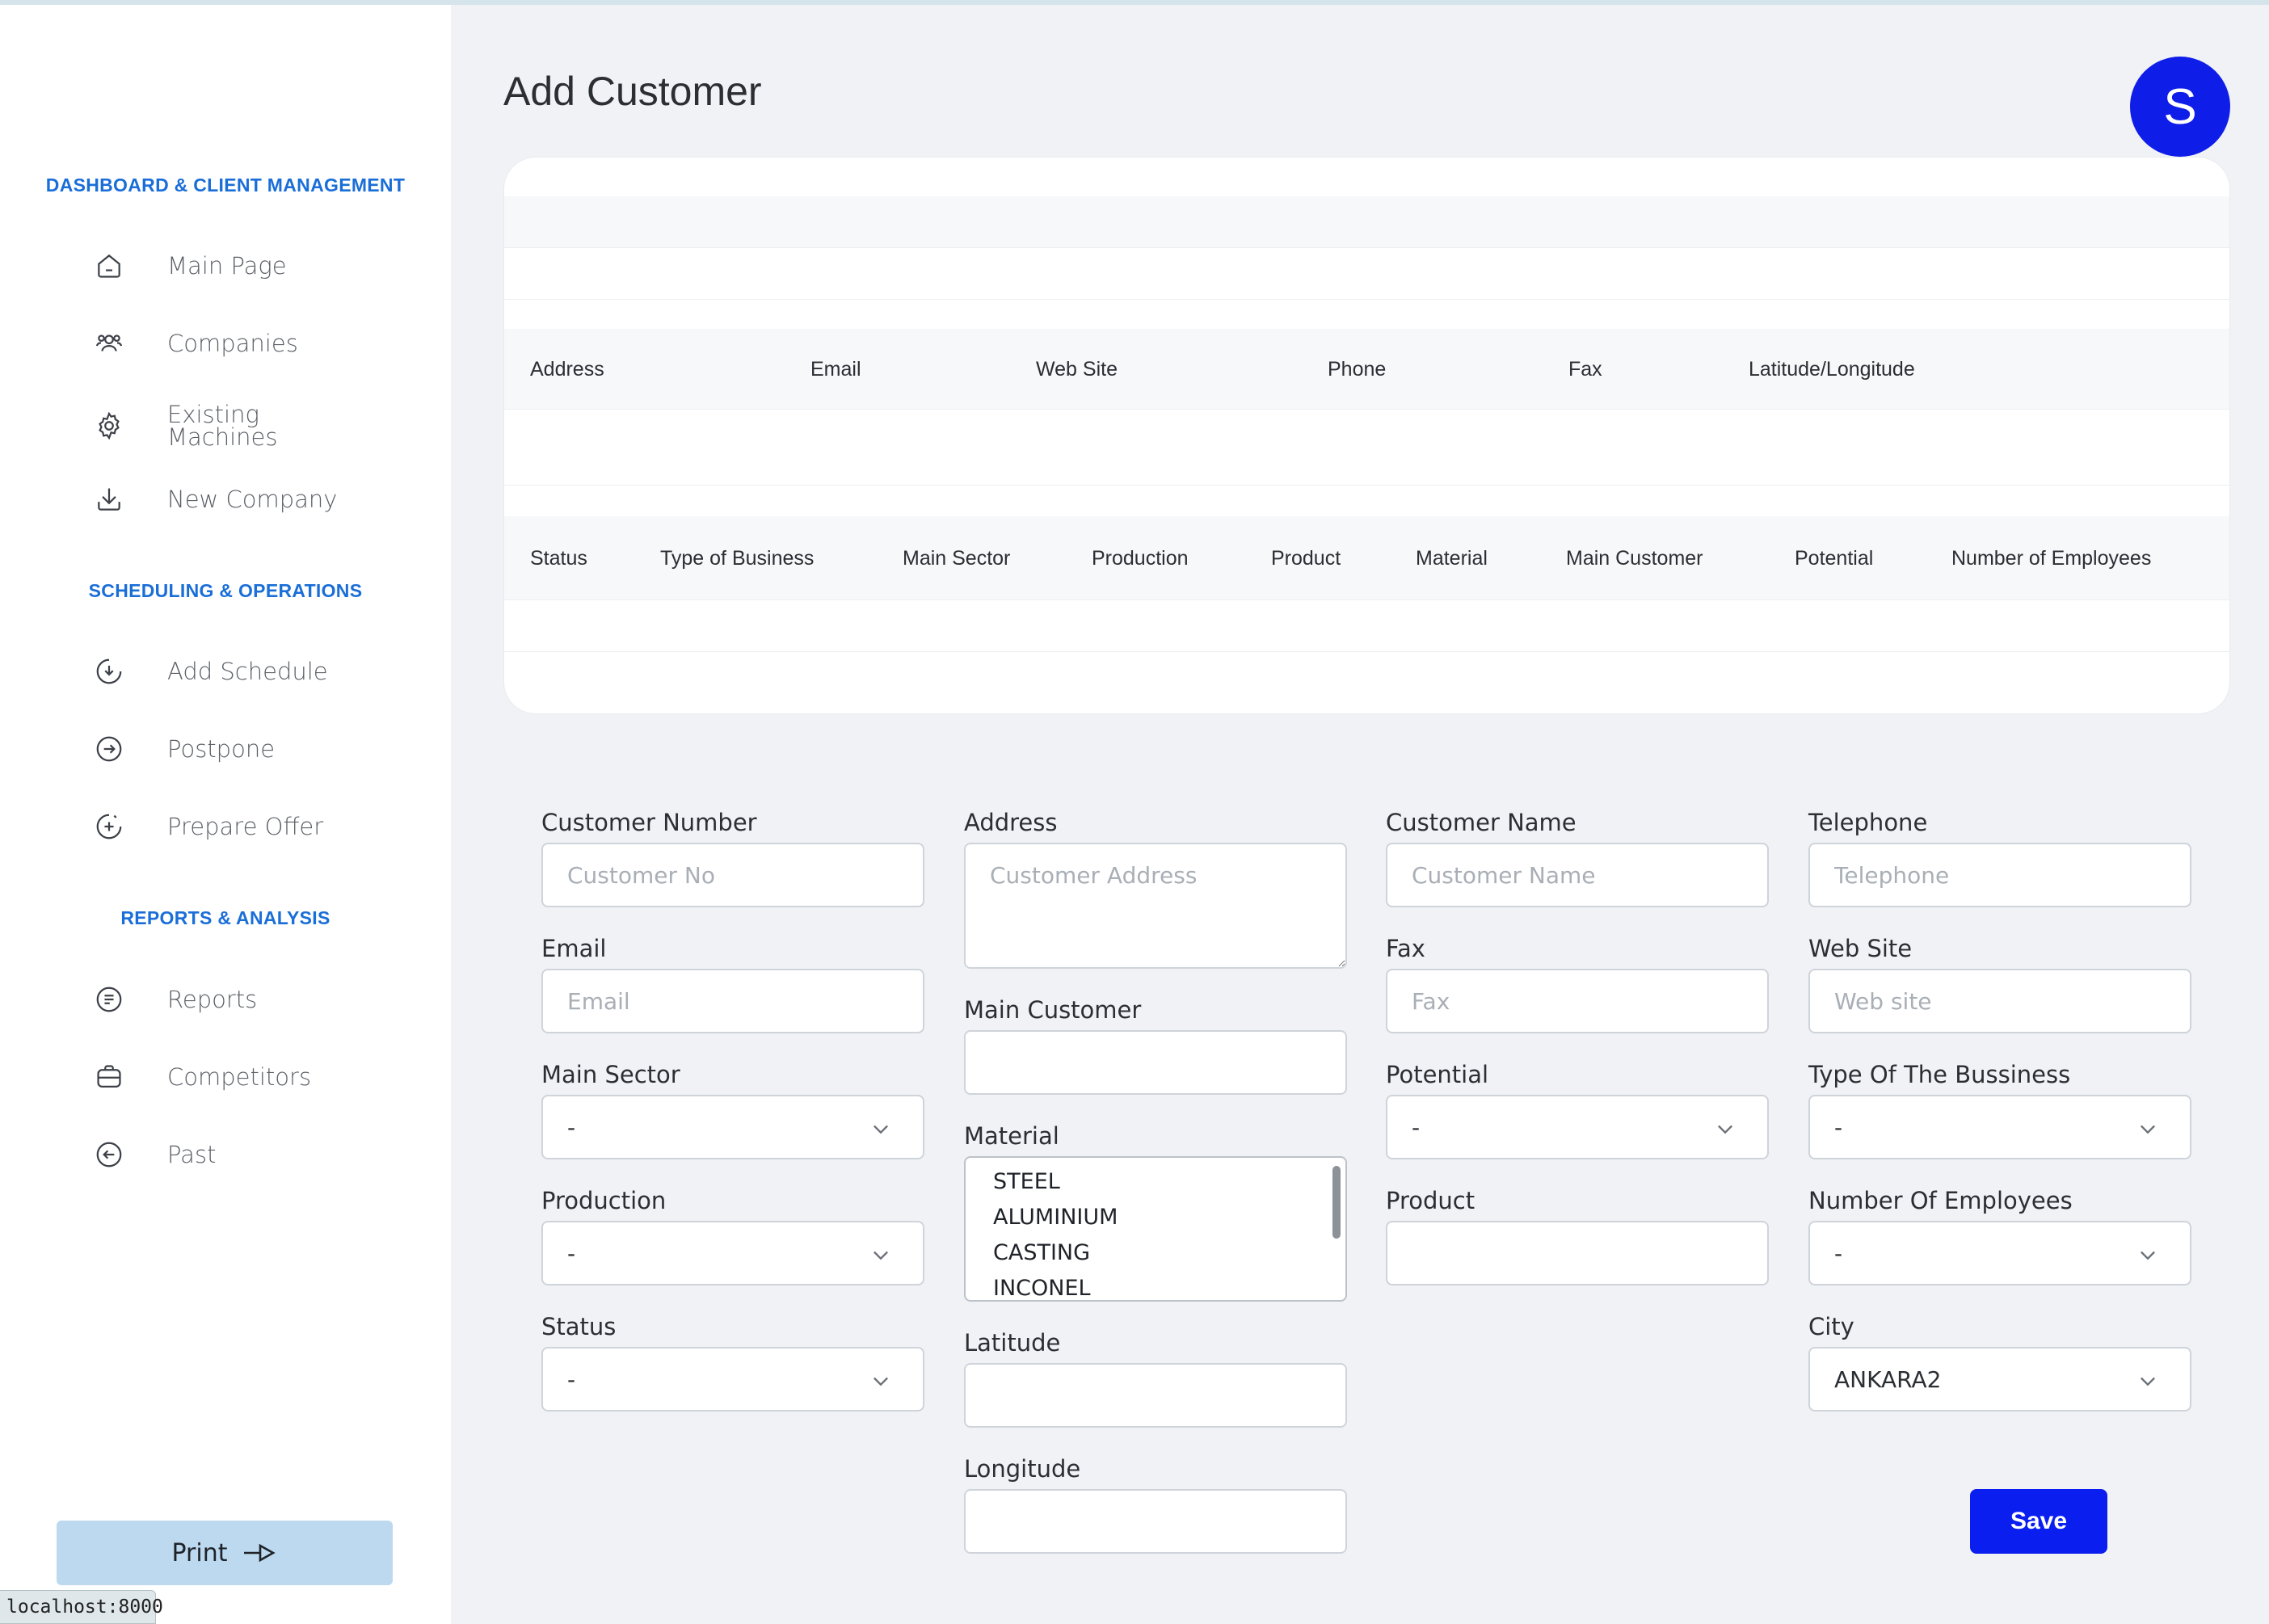 The width and height of the screenshot is (2269, 1624). Describe the element at coordinates (109, 499) in the screenshot. I see `download-icon` at that location.